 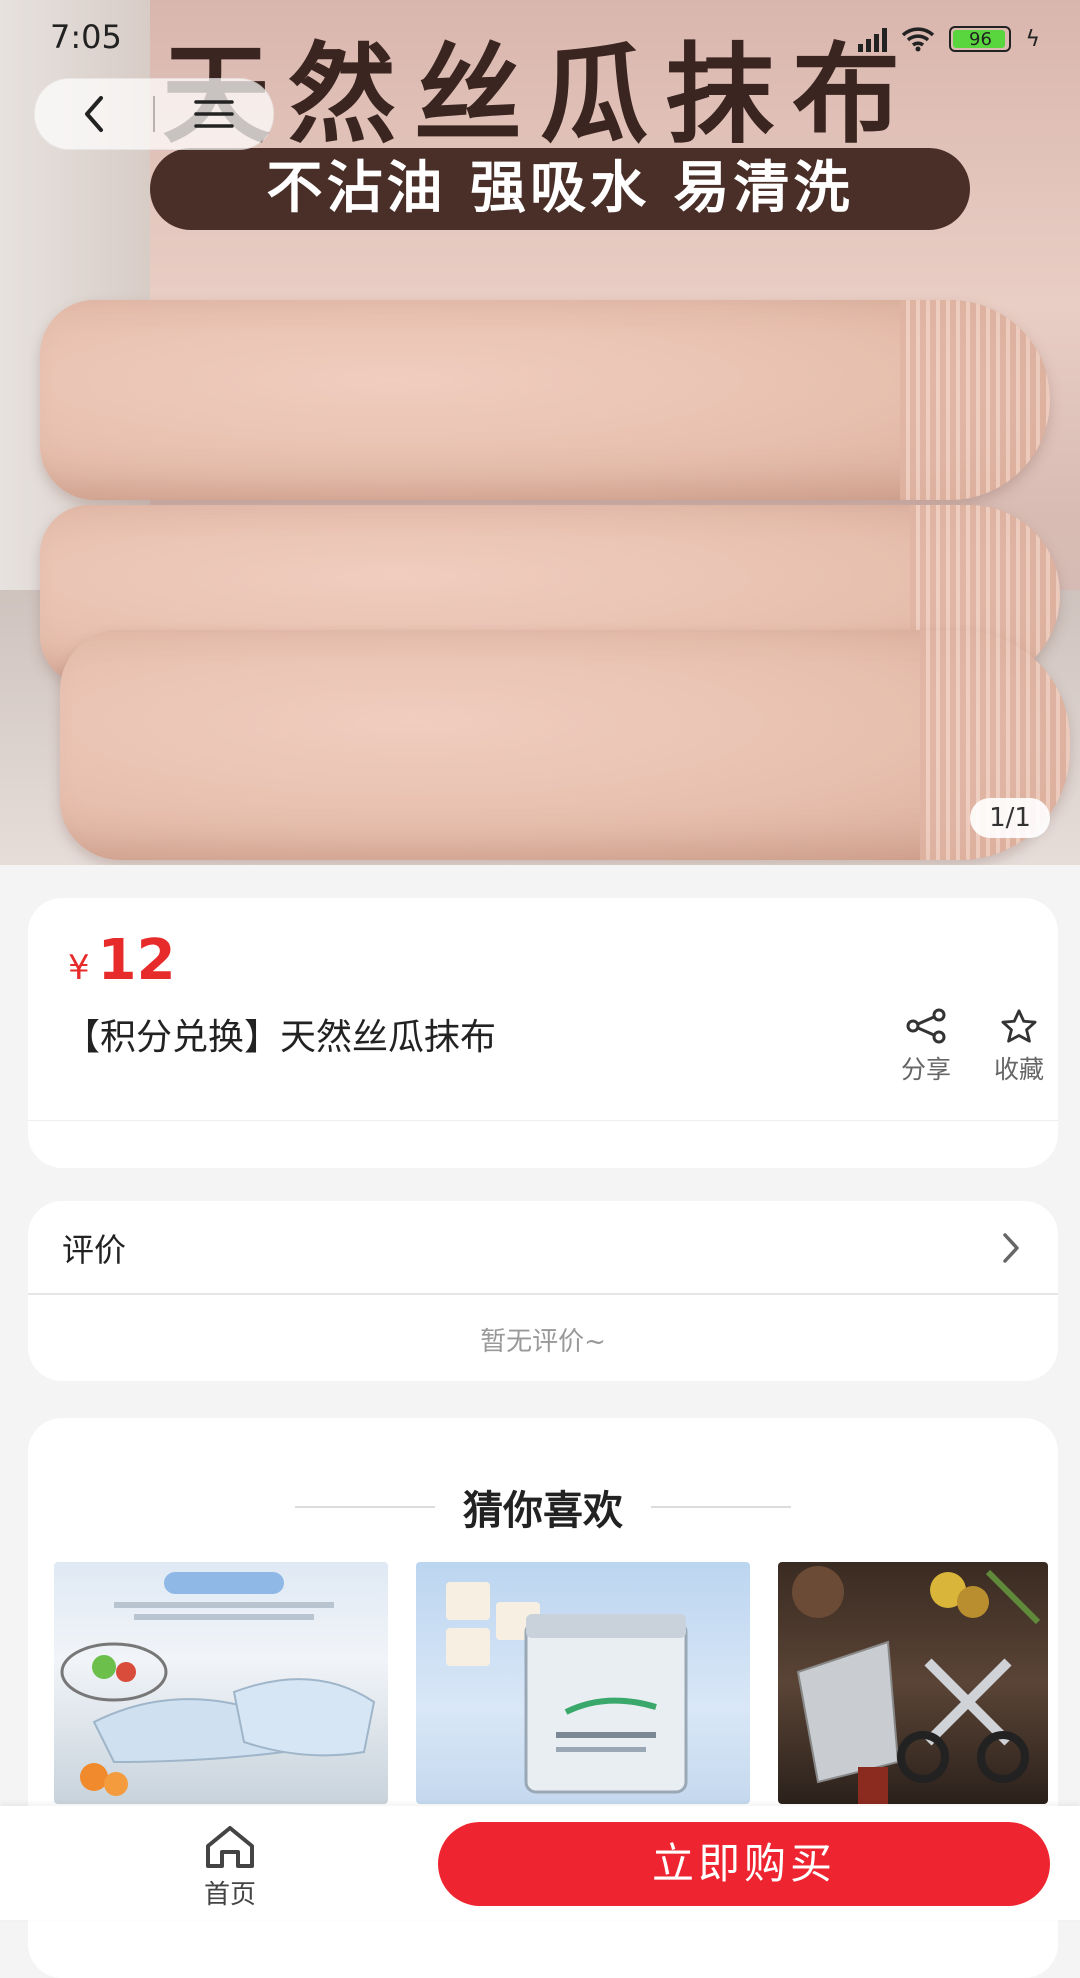 I want to click on cloth-image-top, so click(x=545, y=400).